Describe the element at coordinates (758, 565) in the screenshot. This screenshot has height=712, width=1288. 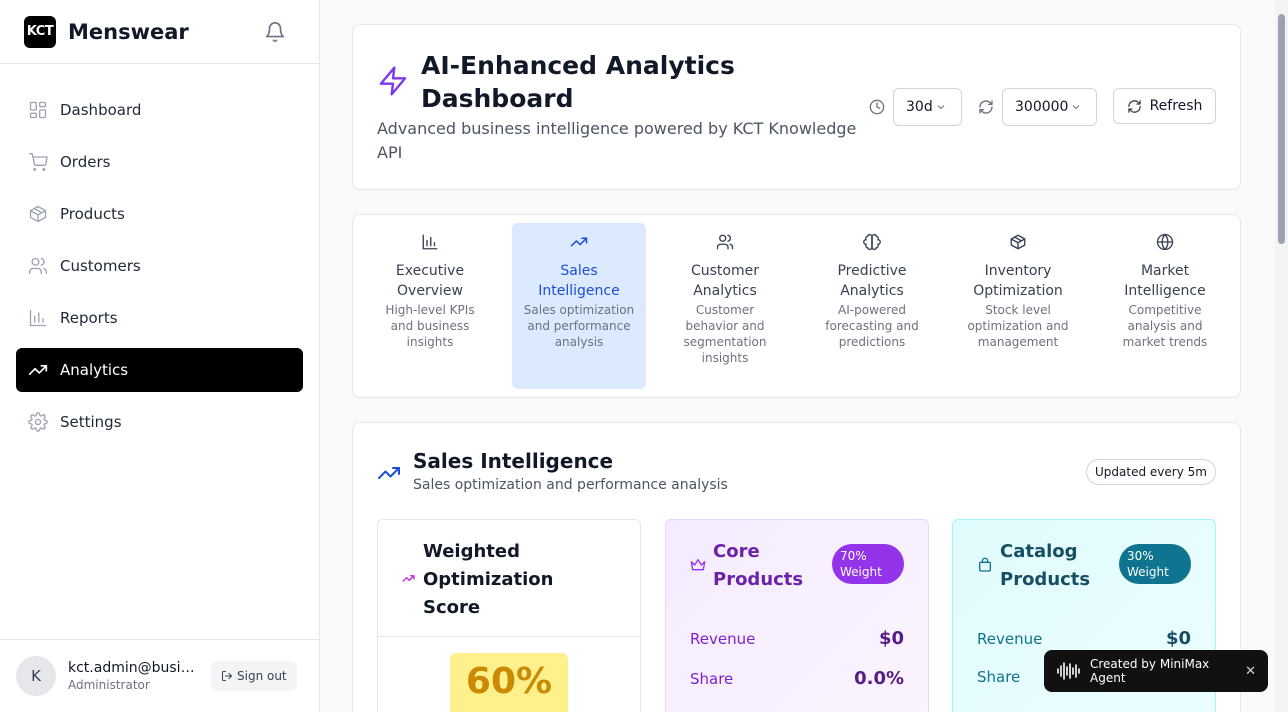
I see `core-products-title: Core Products` at that location.